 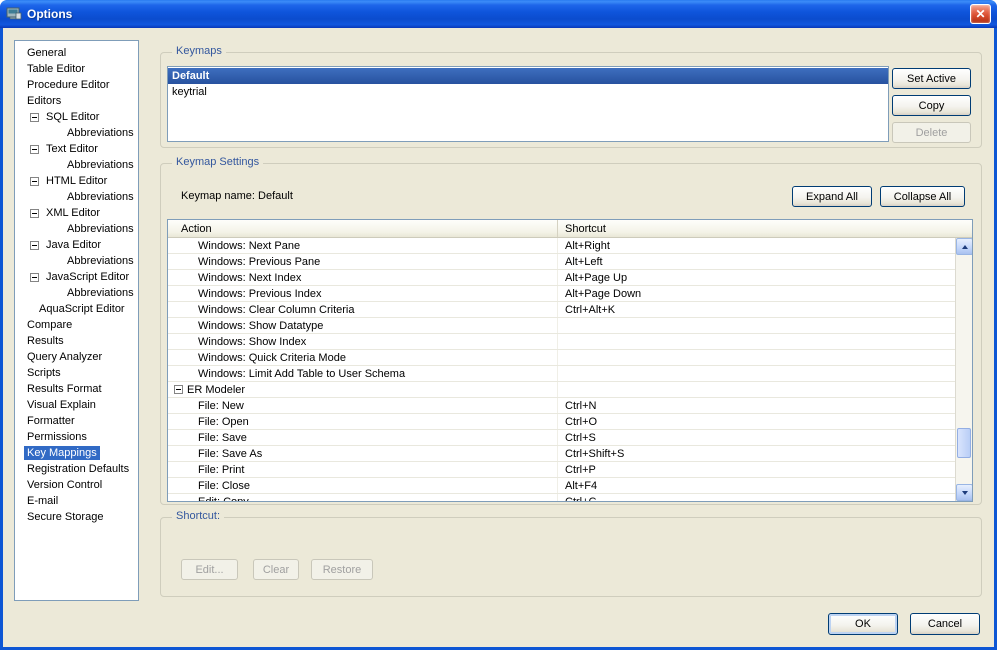 I want to click on sidebar-item-aquascript-editor: AquaScript Editor, so click(x=76, y=309).